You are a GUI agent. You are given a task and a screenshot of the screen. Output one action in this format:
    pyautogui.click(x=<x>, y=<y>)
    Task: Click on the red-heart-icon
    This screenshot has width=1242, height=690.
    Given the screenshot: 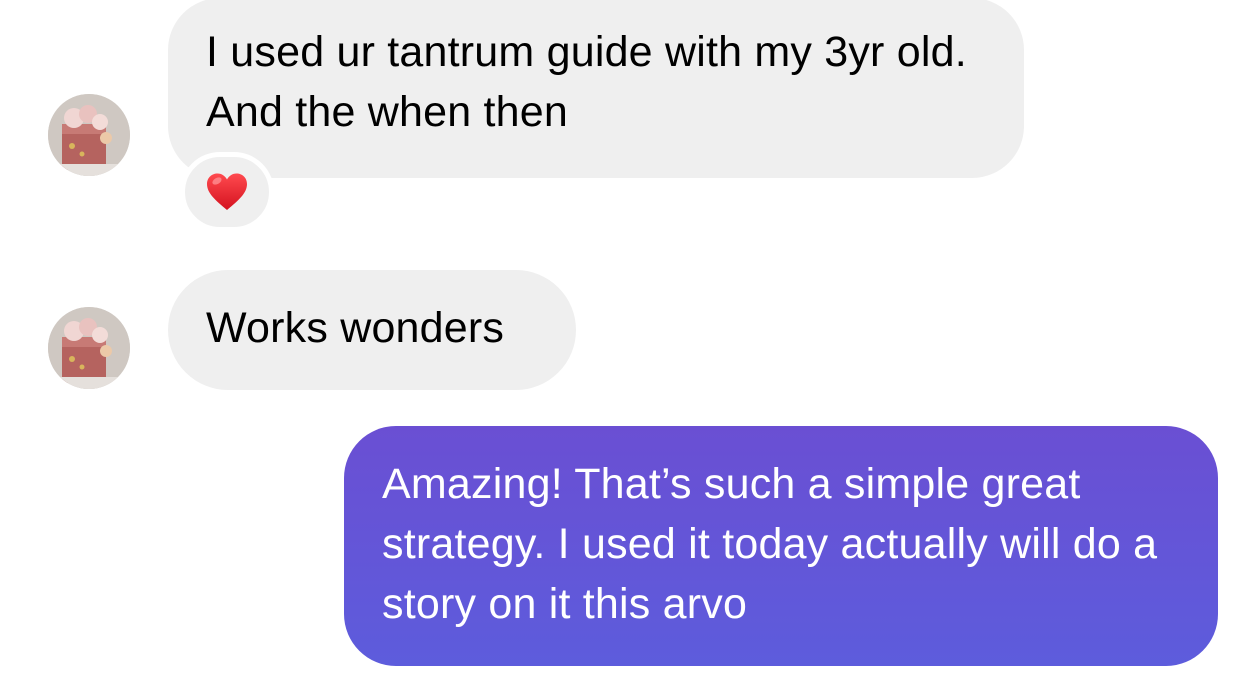 What is the action you would take?
    pyautogui.click(x=227, y=191)
    